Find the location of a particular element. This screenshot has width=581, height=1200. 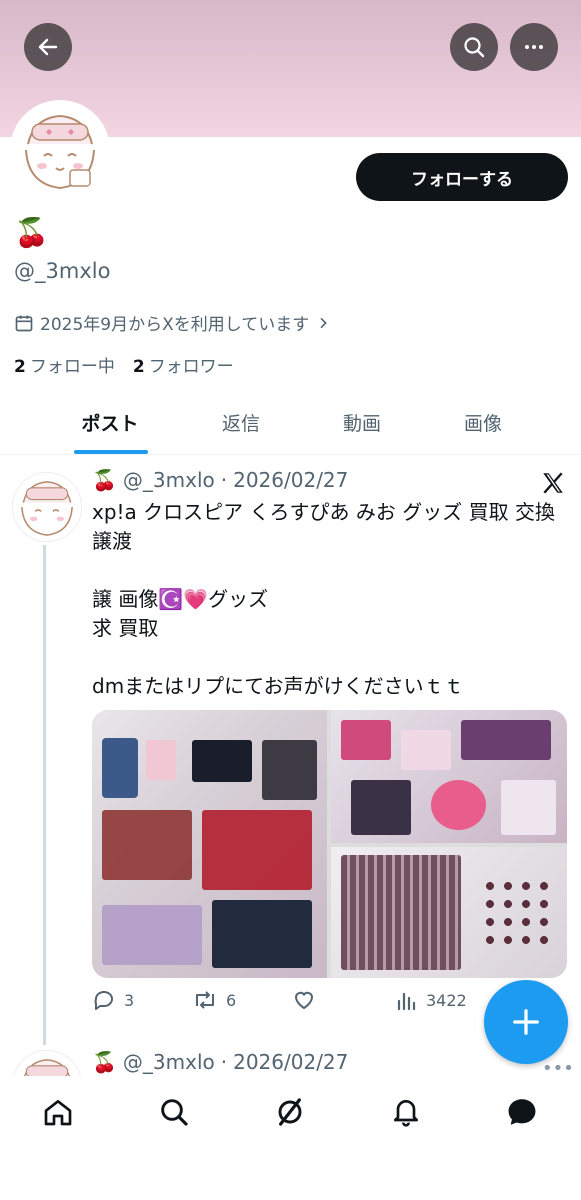

calendar-icon is located at coordinates (24, 323).